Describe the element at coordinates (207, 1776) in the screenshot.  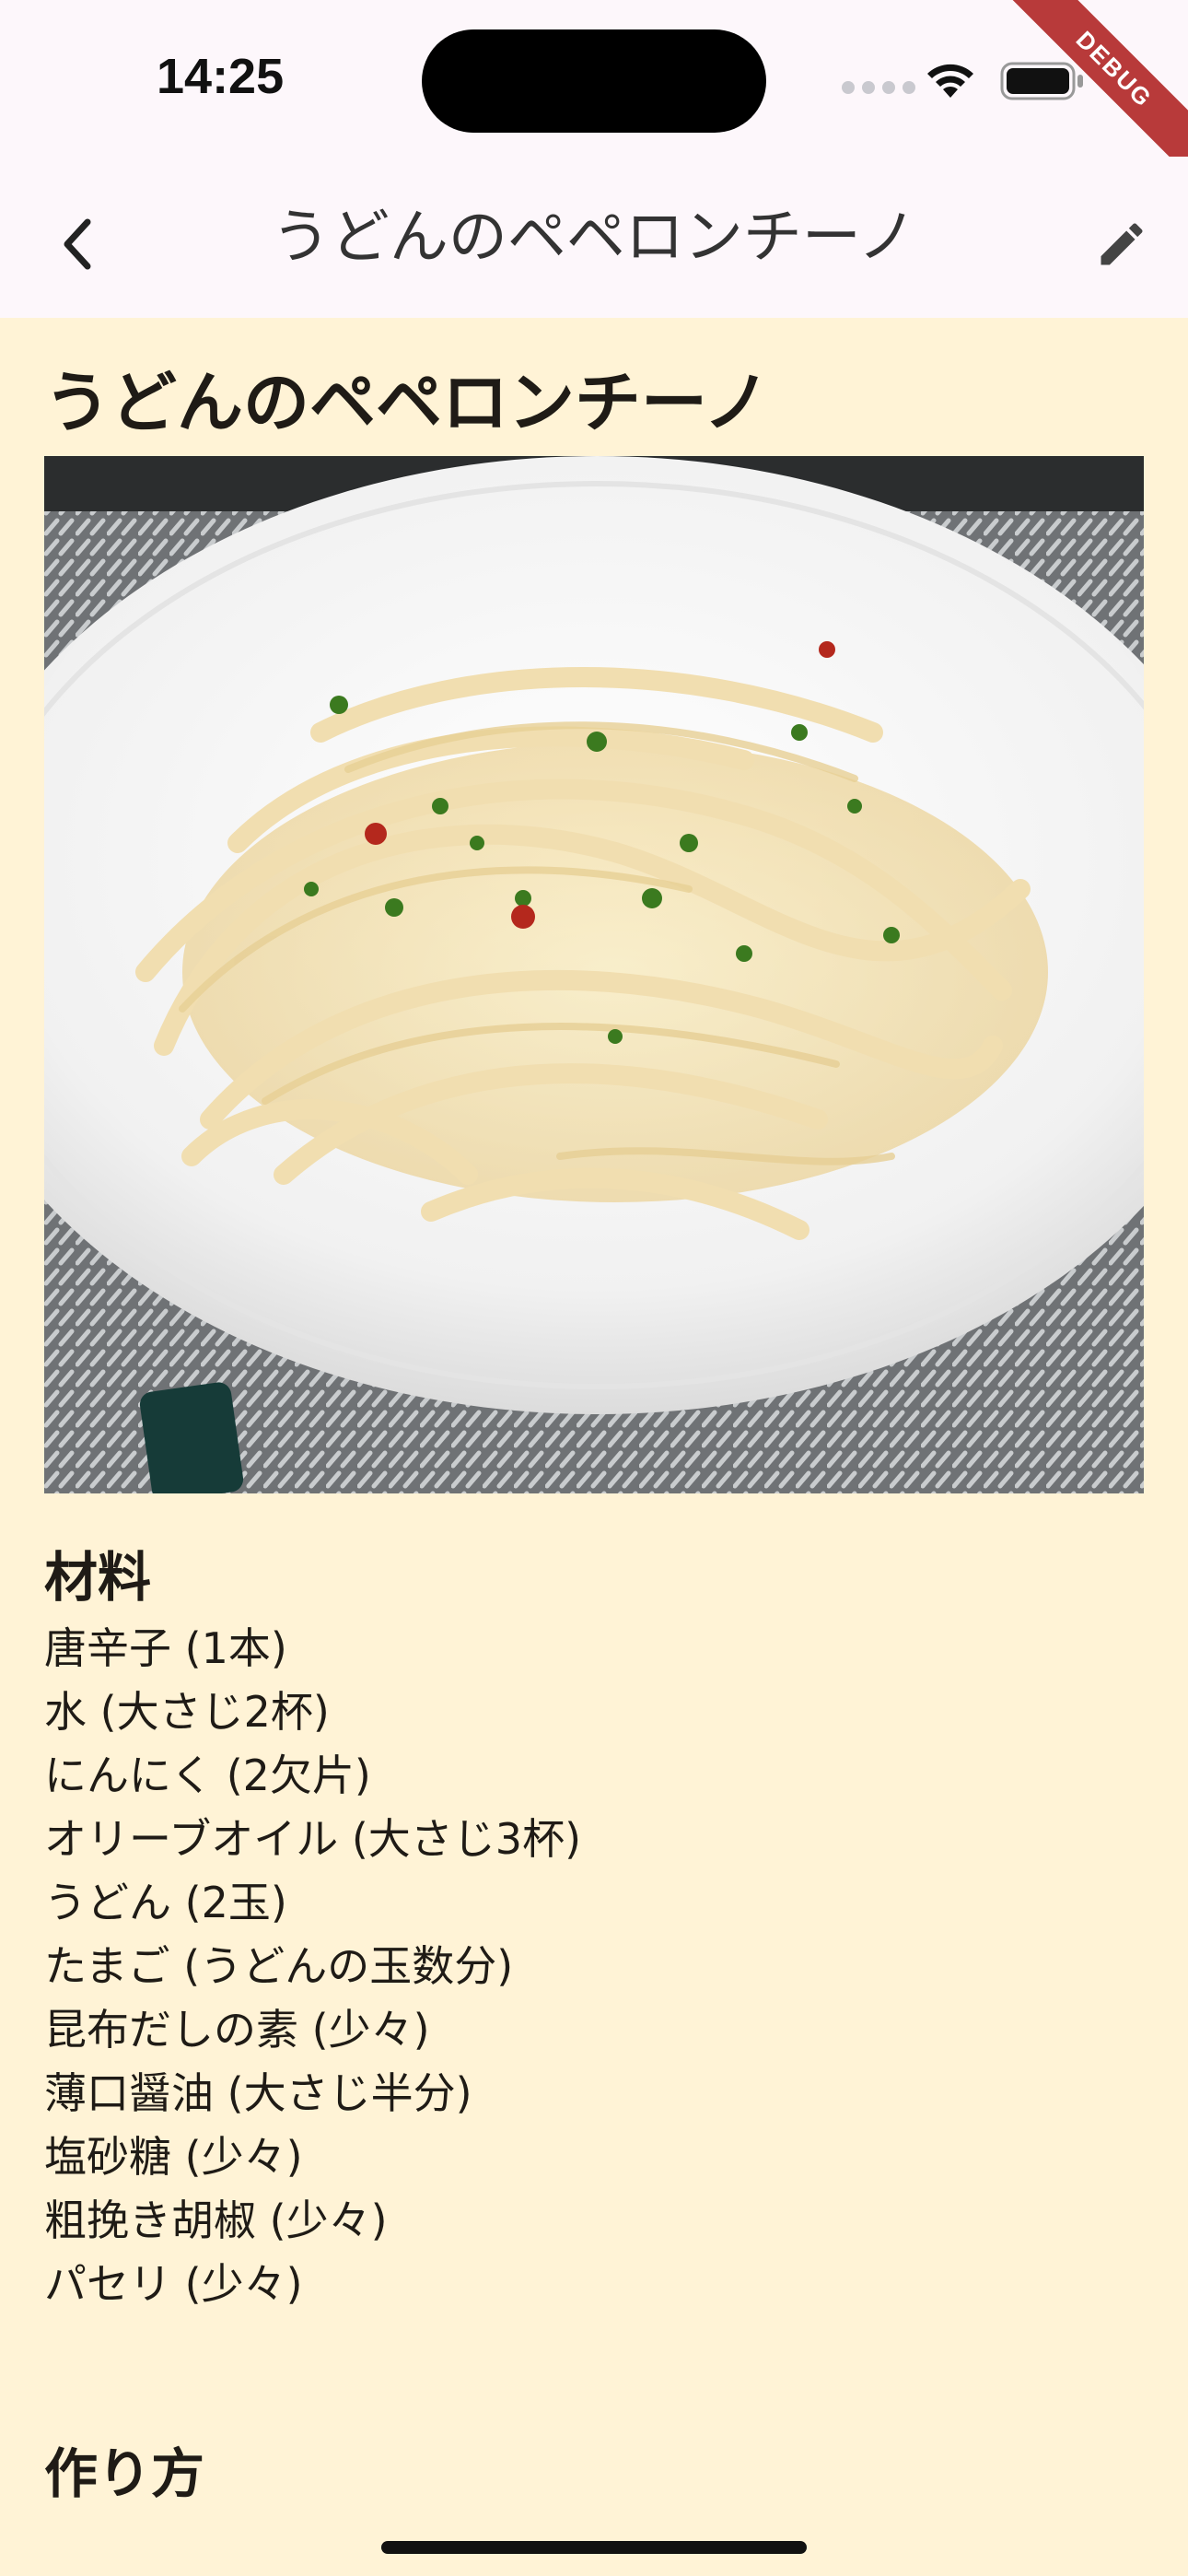
I see `ingredient-item: にんにく (2欠片)` at that location.